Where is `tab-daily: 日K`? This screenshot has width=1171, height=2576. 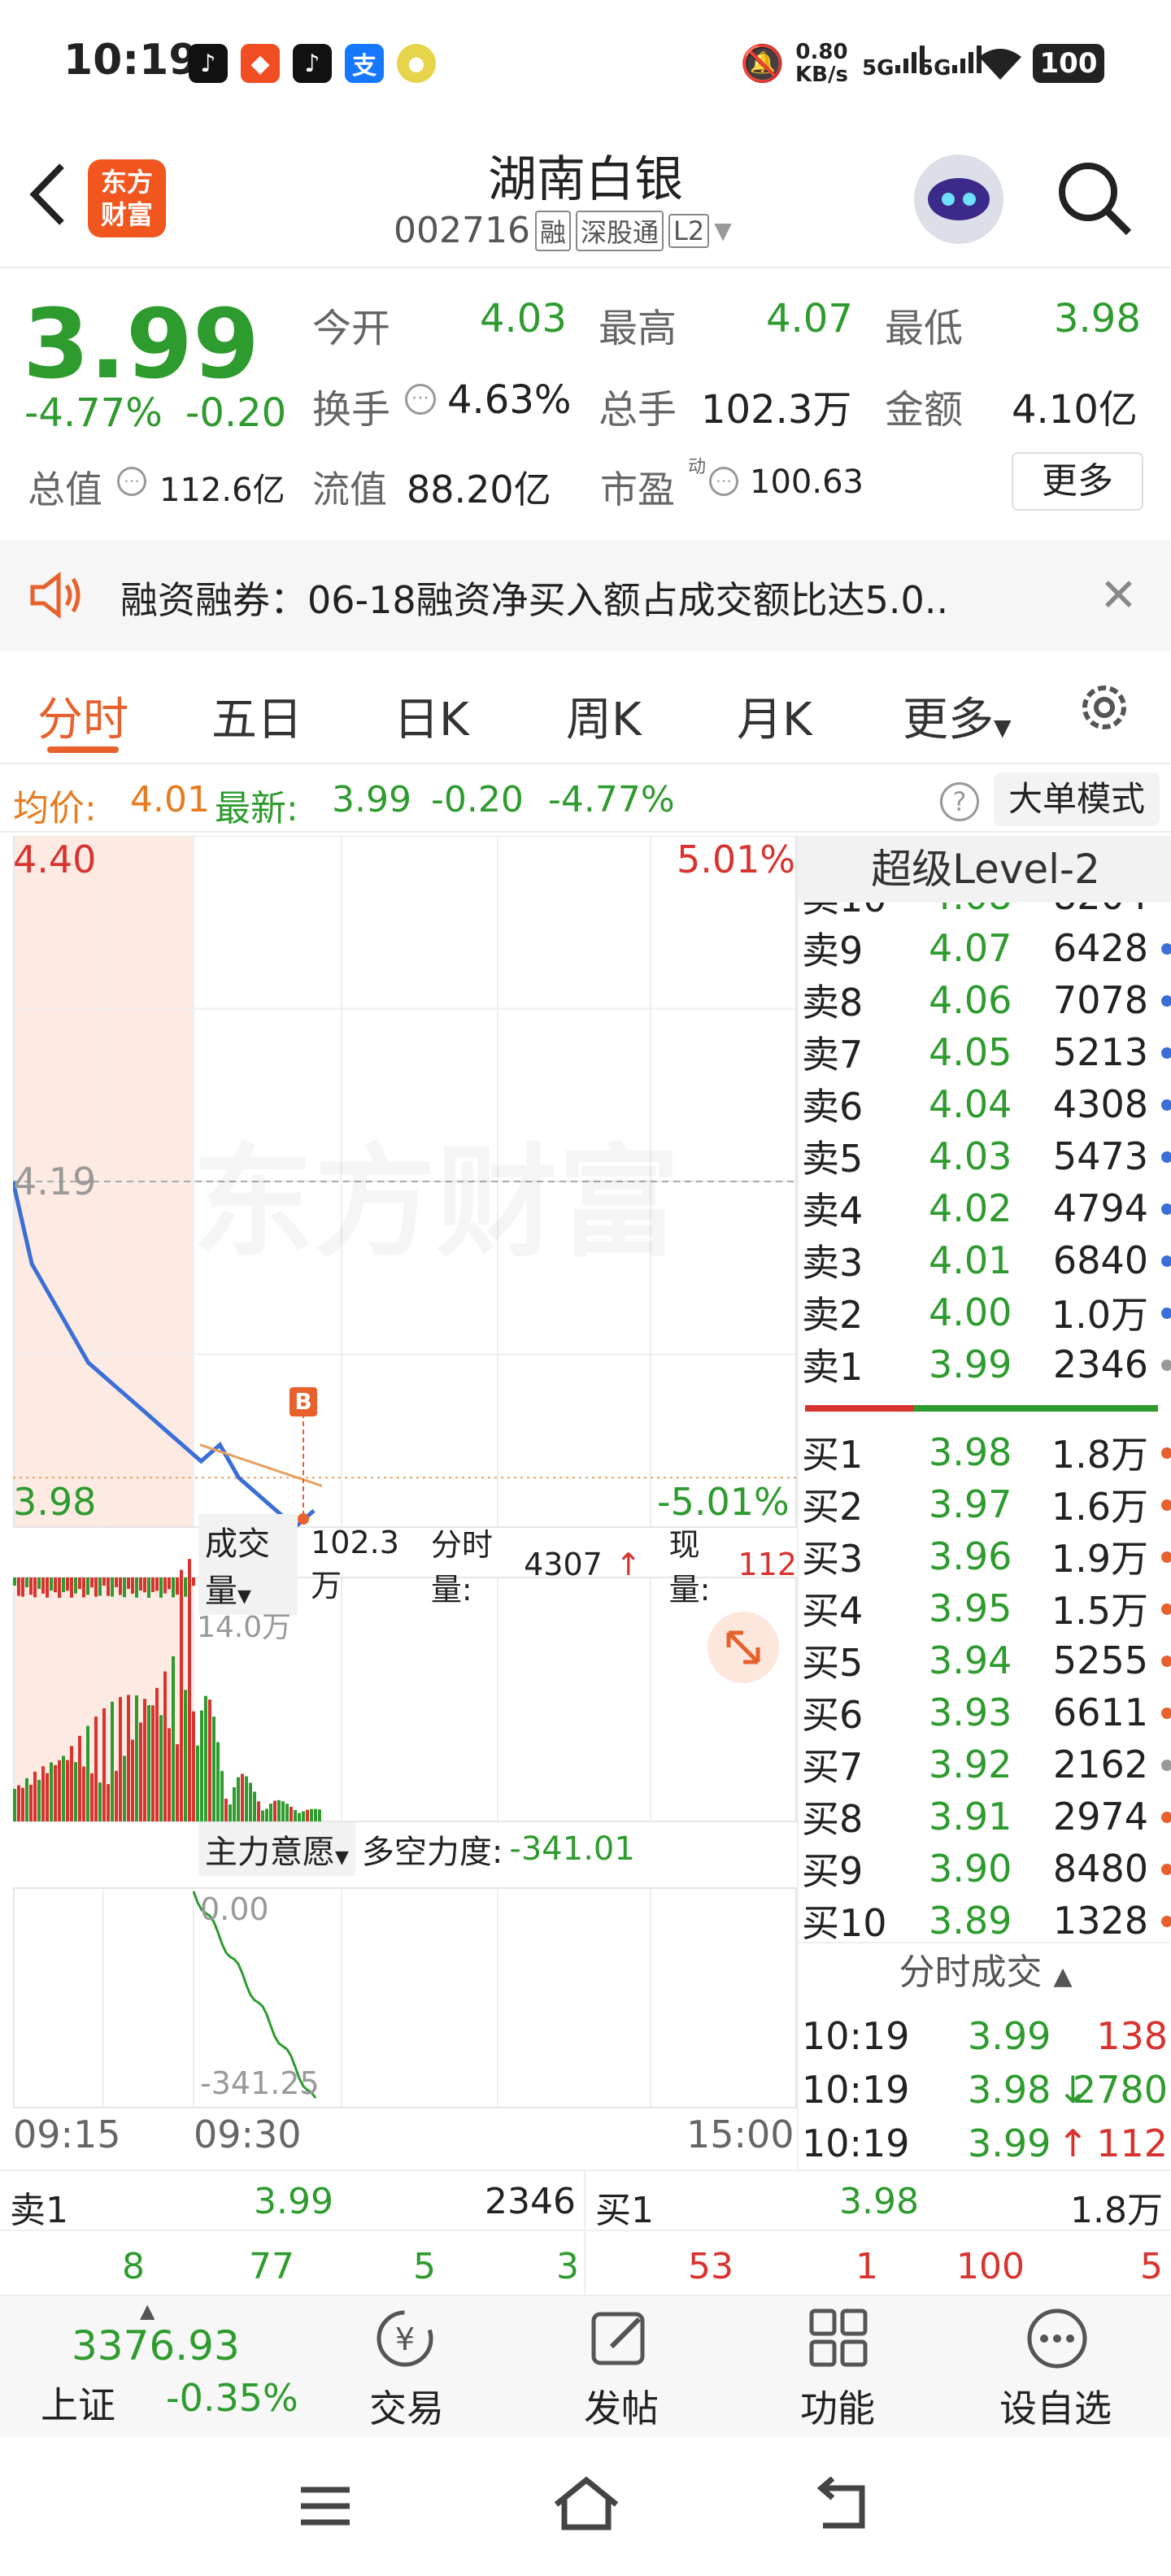 tab-daily: 日K is located at coordinates (432, 716).